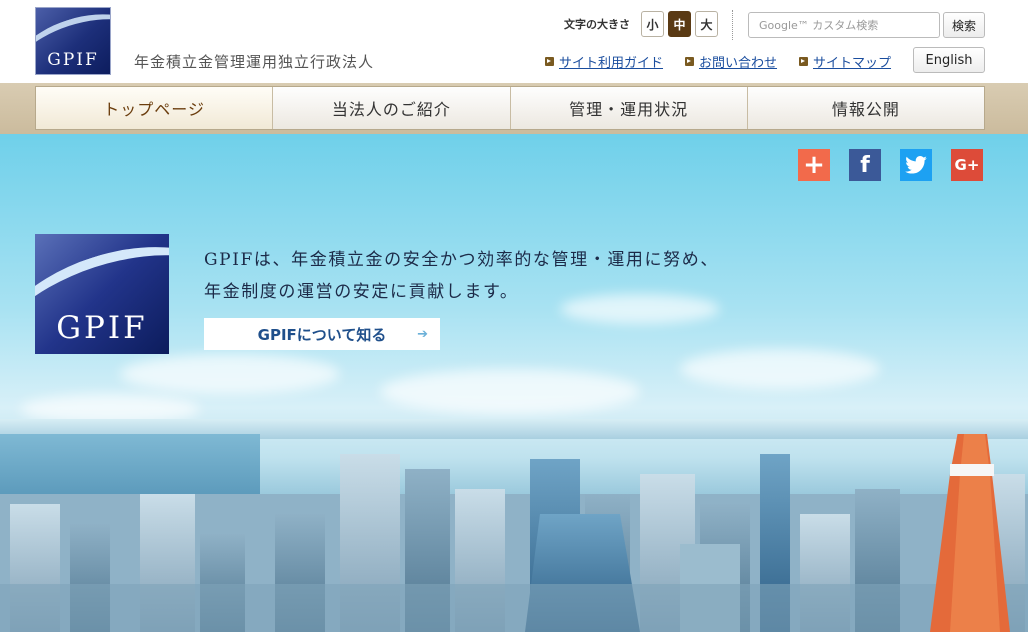  I want to click on chevron-right-icon: ➔, so click(422, 334).